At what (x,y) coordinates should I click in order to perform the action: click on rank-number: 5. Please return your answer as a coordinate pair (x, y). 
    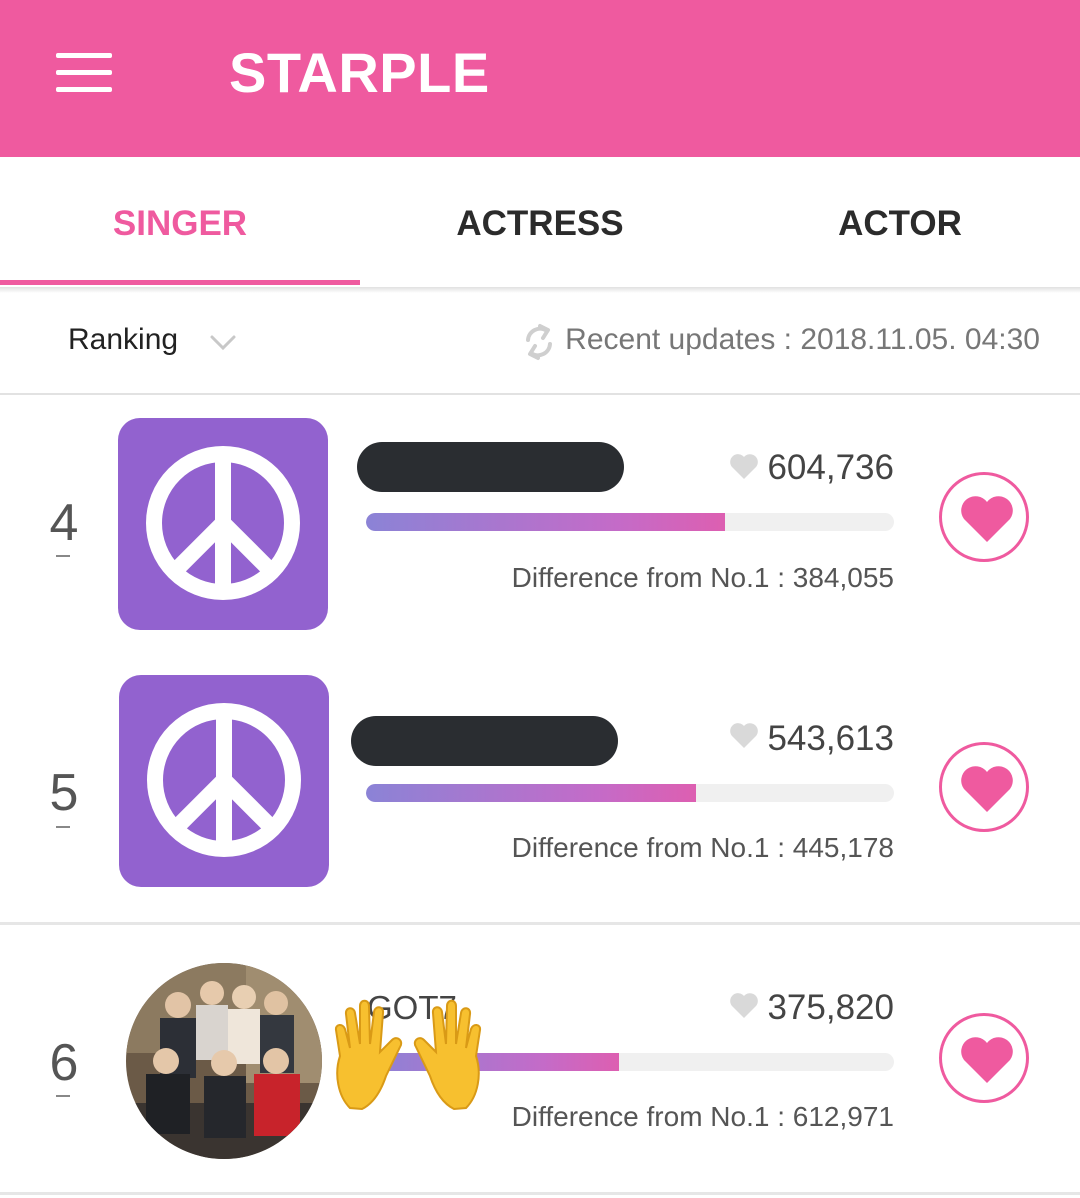
    Looking at the image, I should click on (64, 793).